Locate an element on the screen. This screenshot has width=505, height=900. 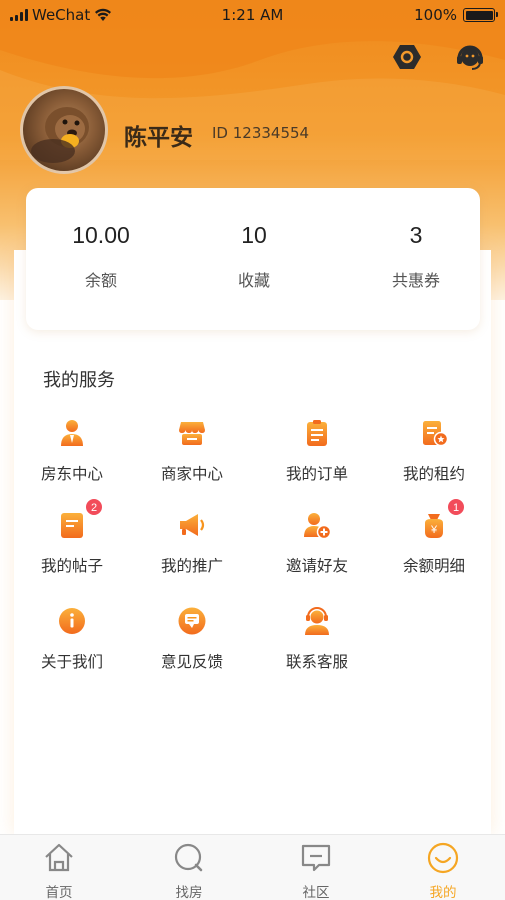
service-label: 商家中心 is located at coordinates (191, 474).